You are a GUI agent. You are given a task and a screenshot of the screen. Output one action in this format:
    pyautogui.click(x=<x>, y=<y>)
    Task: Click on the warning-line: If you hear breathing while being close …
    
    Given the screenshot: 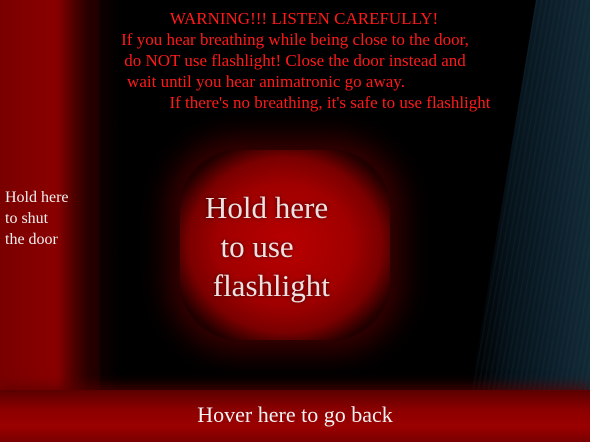 What is the action you would take?
    pyautogui.click(x=295, y=39)
    